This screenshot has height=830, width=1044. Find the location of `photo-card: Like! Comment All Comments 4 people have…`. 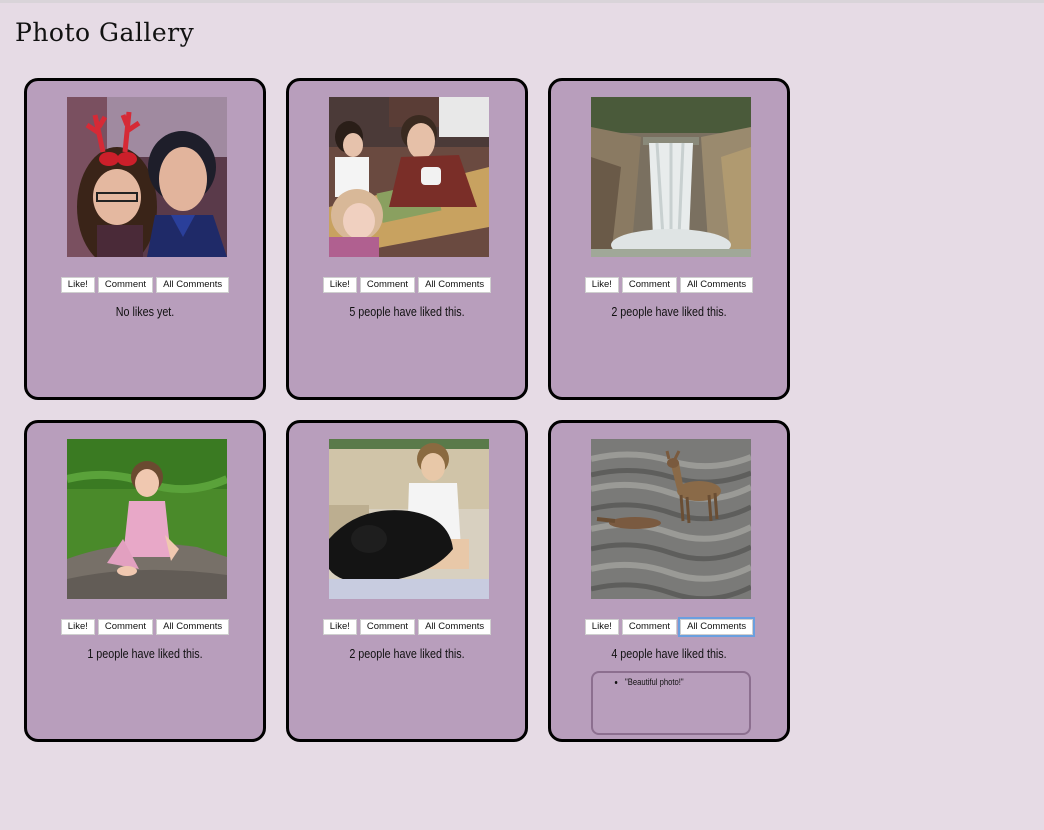

photo-card: Like! Comment All Comments 4 people have… is located at coordinates (669, 581).